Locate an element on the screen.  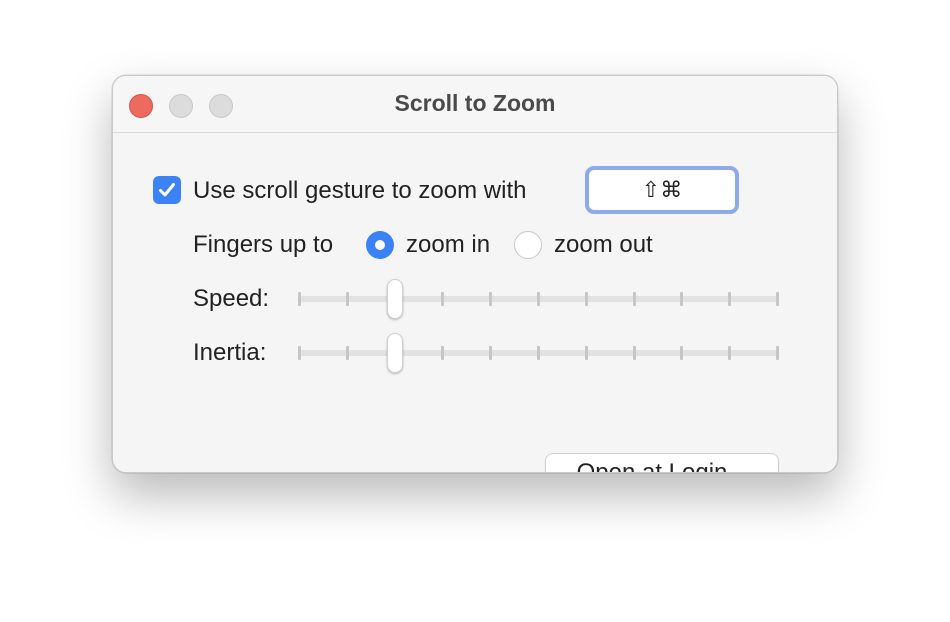
radio-selected-dot is located at coordinates (380, 245).